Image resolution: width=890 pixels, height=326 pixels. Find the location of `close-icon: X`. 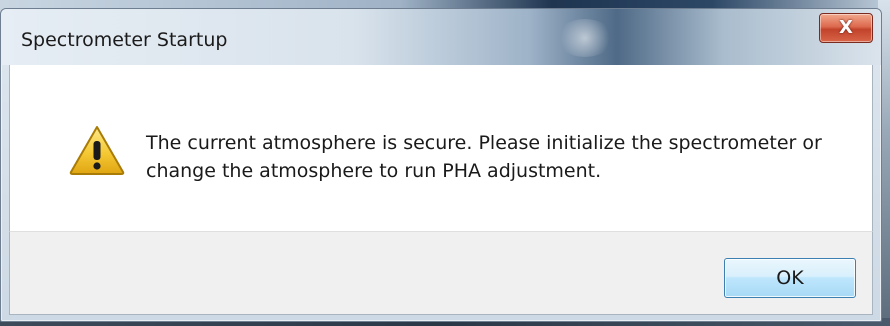

close-icon: X is located at coordinates (846, 27).